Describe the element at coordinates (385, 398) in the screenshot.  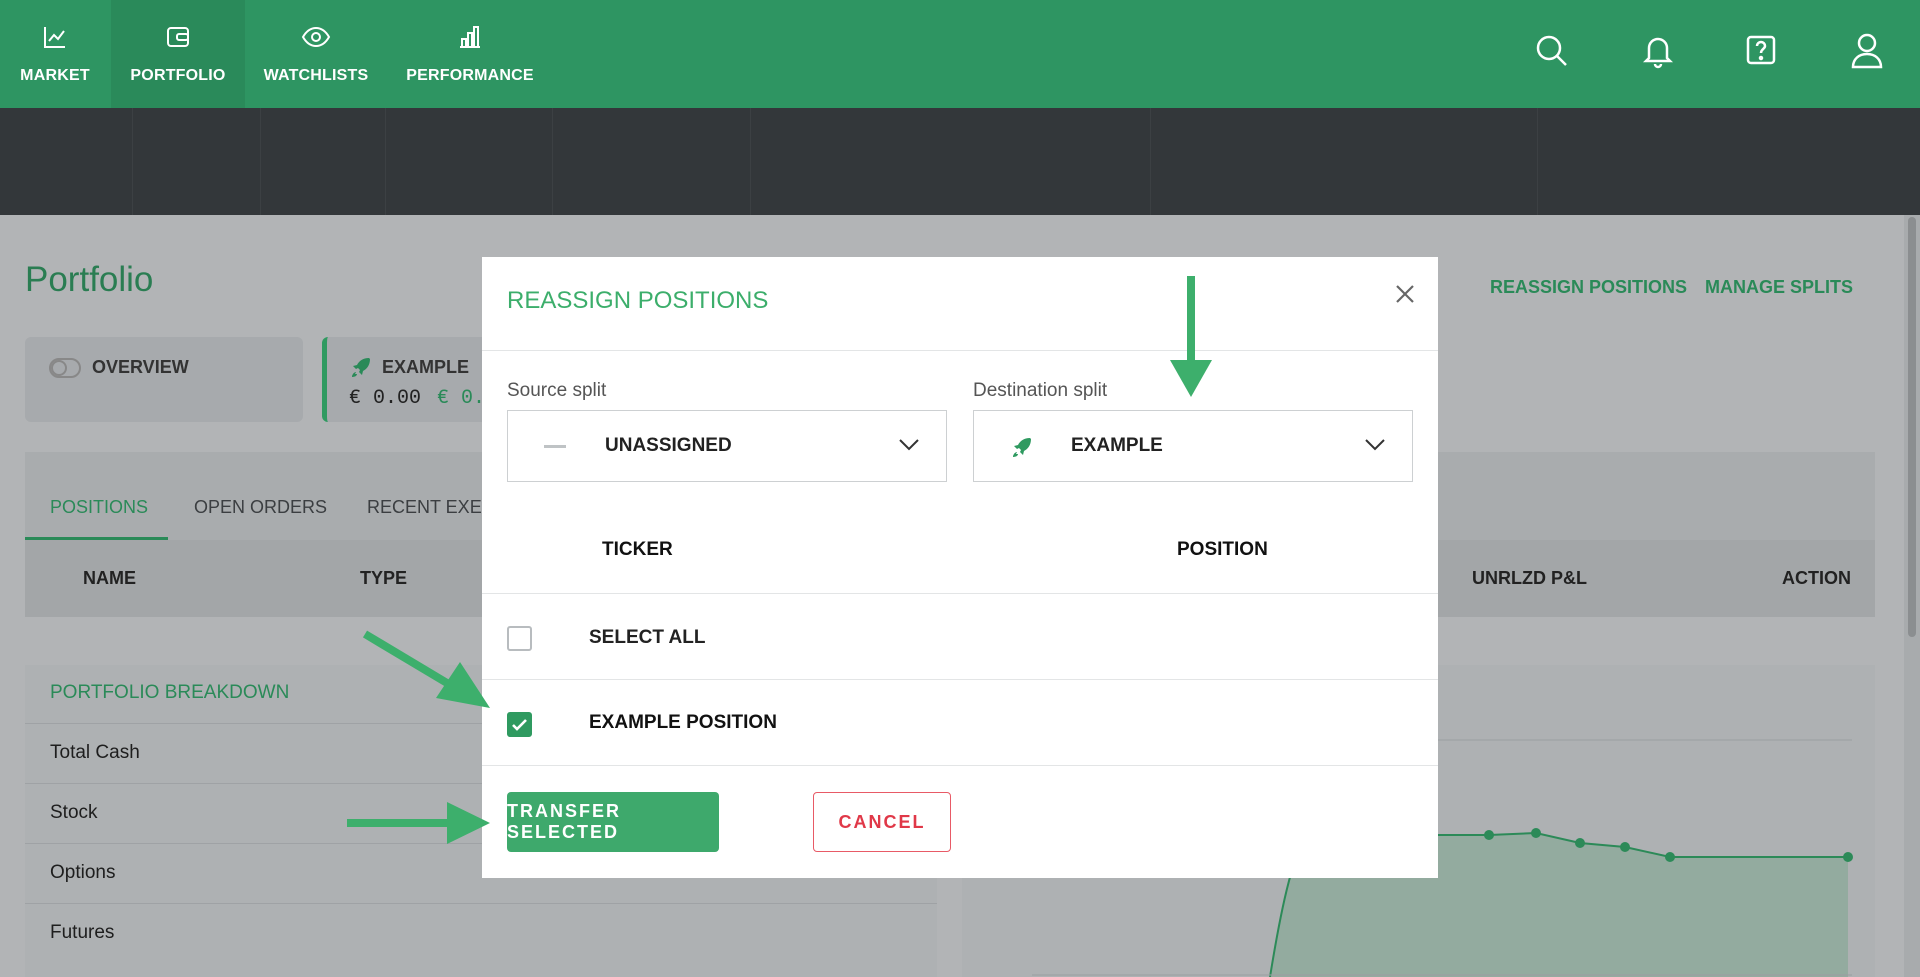
I see `split-card-value: € 0.00` at that location.